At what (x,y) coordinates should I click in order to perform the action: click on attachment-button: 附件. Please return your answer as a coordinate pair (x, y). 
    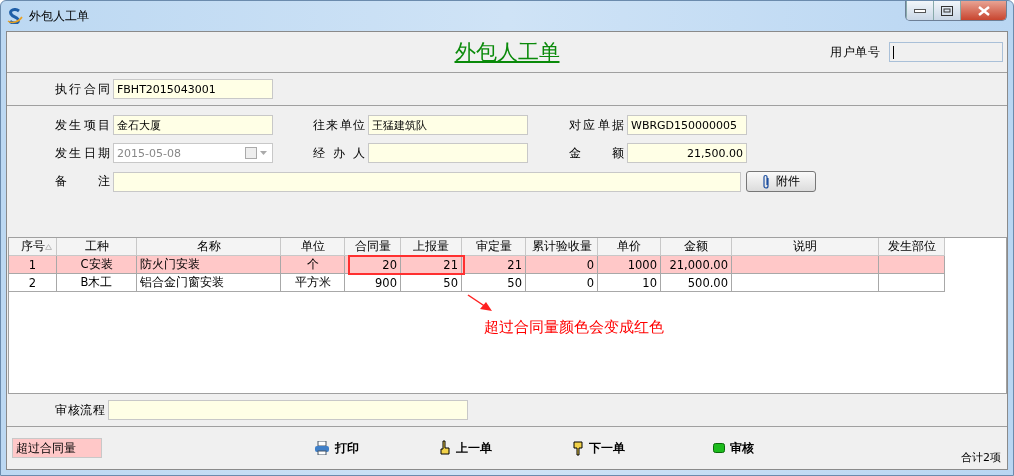
    Looking at the image, I should click on (781, 181).